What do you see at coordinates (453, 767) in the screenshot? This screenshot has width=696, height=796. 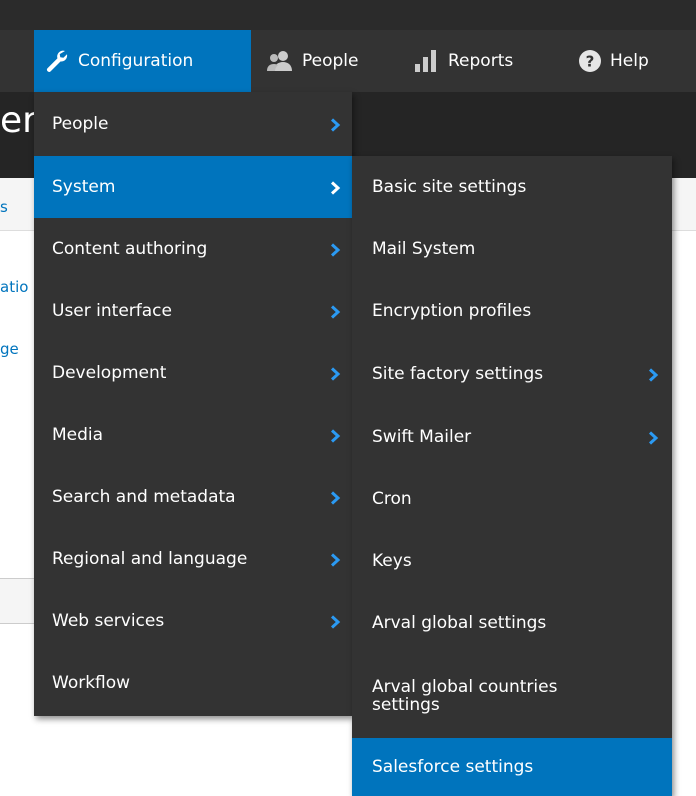 I see `submenu-item-label: Salesforce settings` at bounding box center [453, 767].